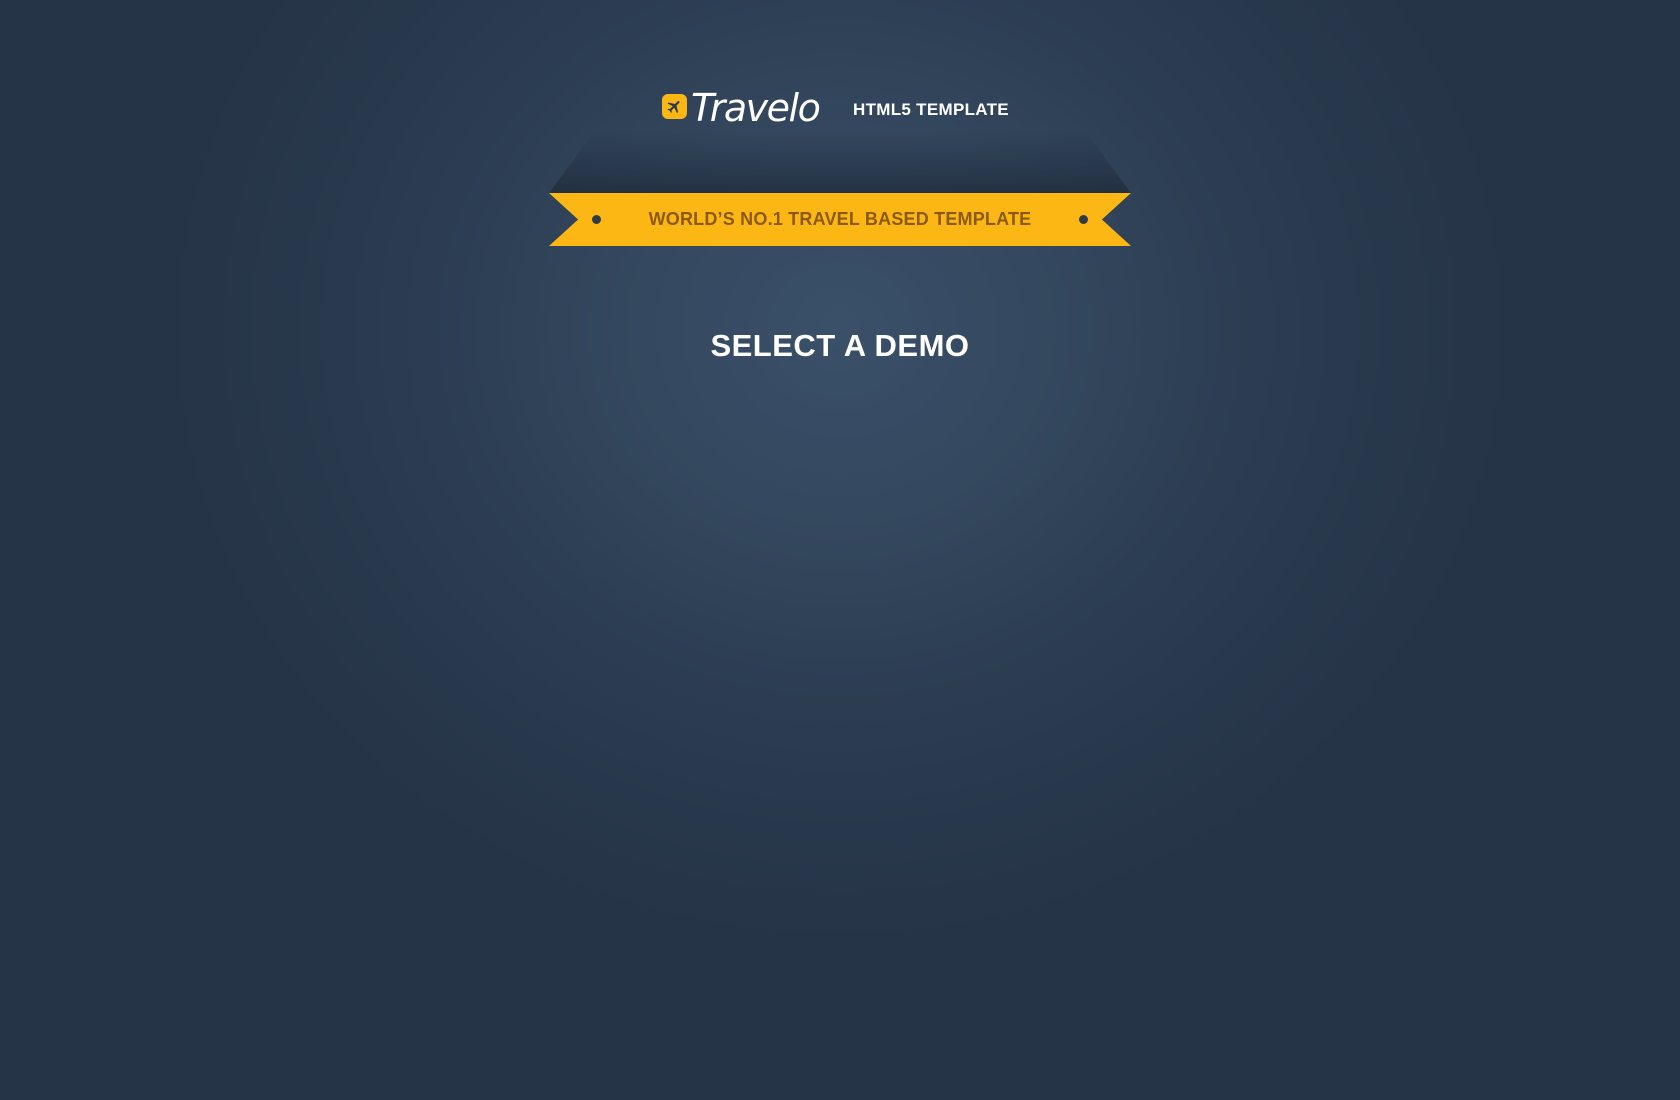 The width and height of the screenshot is (1680, 1100). Describe the element at coordinates (756, 108) in the screenshot. I see `logo-text: Travelo` at that location.